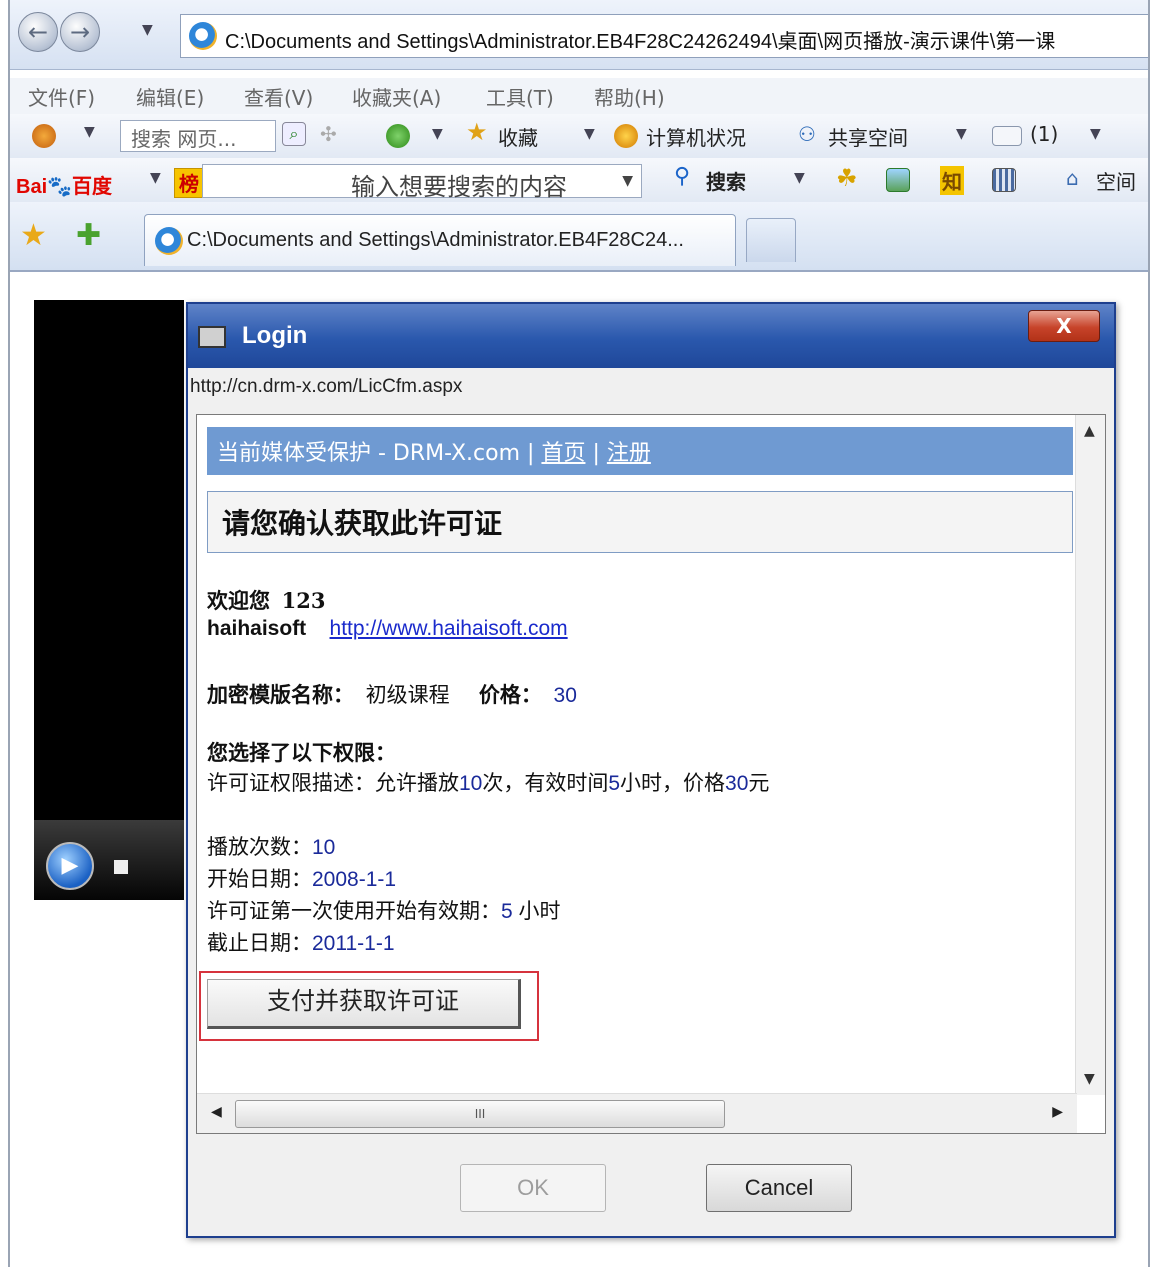 The height and width of the screenshot is (1267, 1150). What do you see at coordinates (696, 136) in the screenshot?
I see `pc-status-button: 计算机状况` at bounding box center [696, 136].